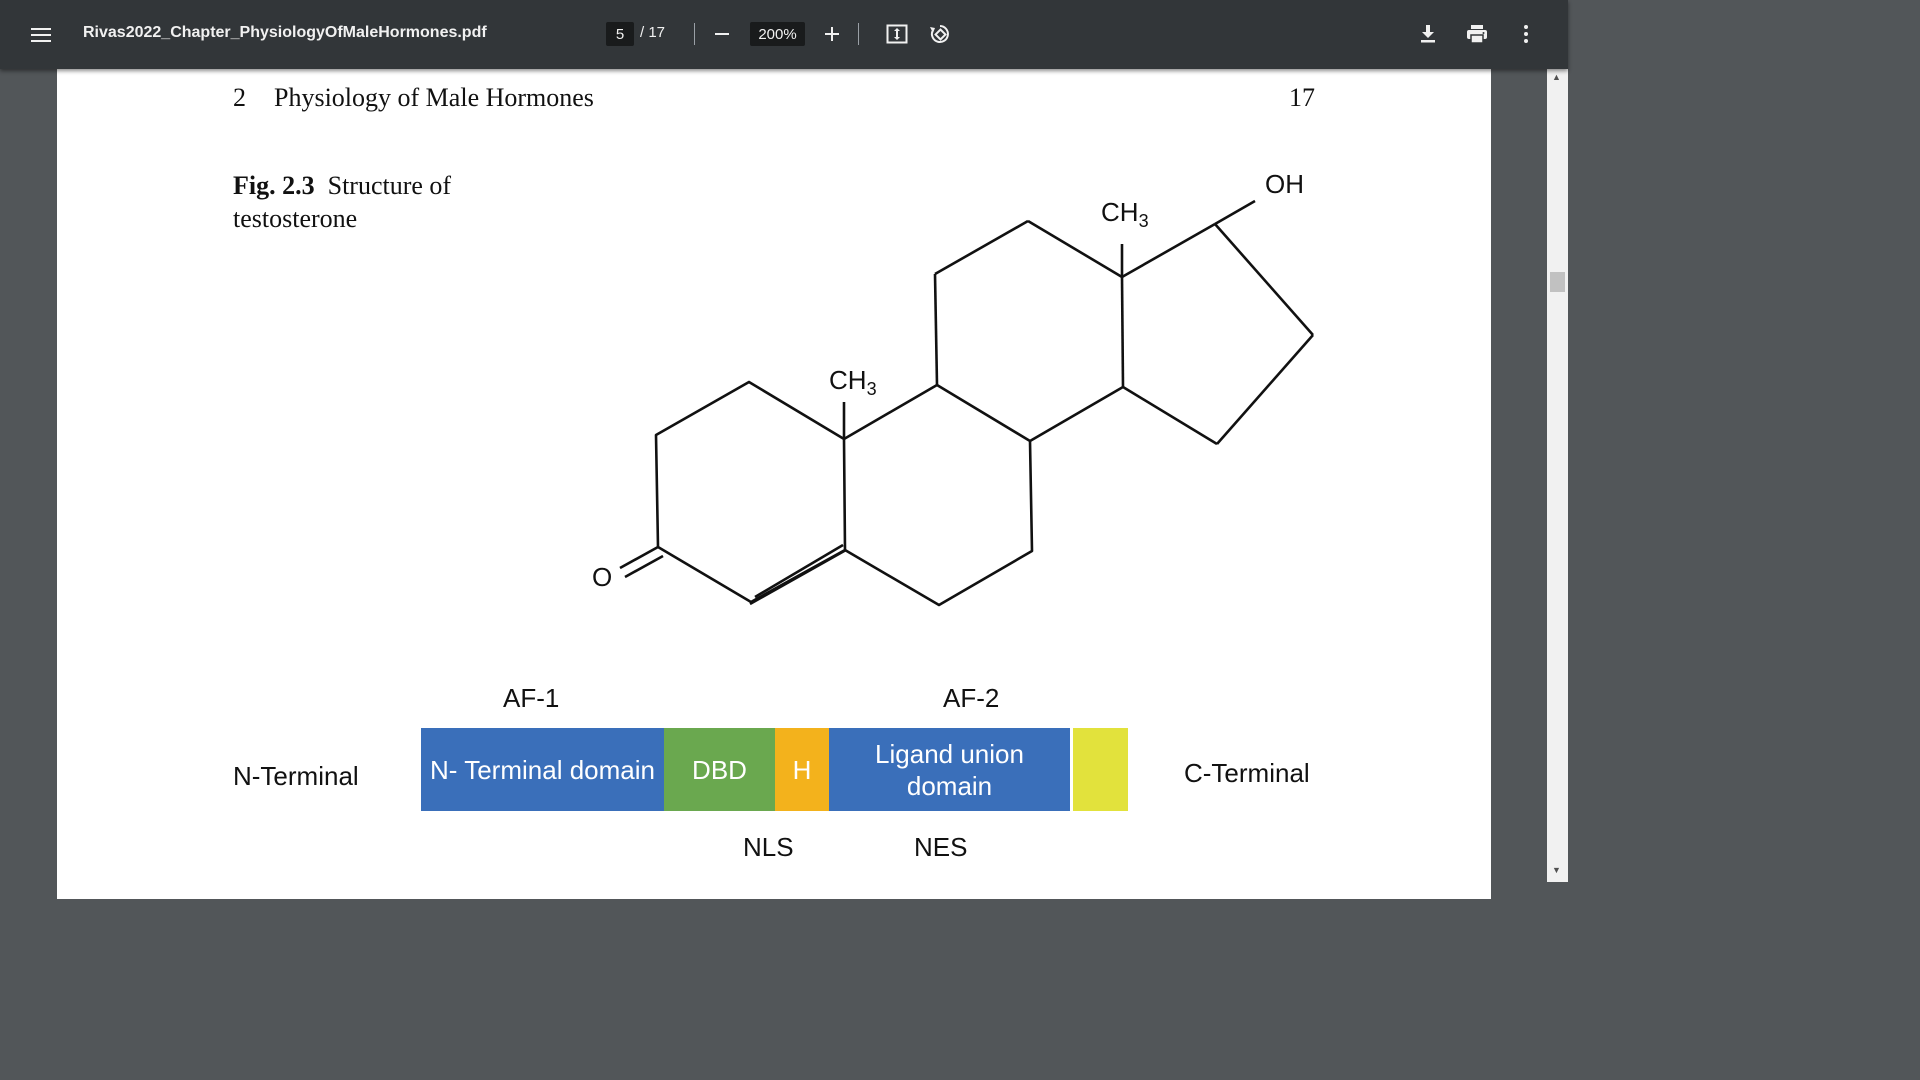 Image resolution: width=1920 pixels, height=1080 pixels. I want to click on ch3-label-middle: CH3, so click(853, 382).